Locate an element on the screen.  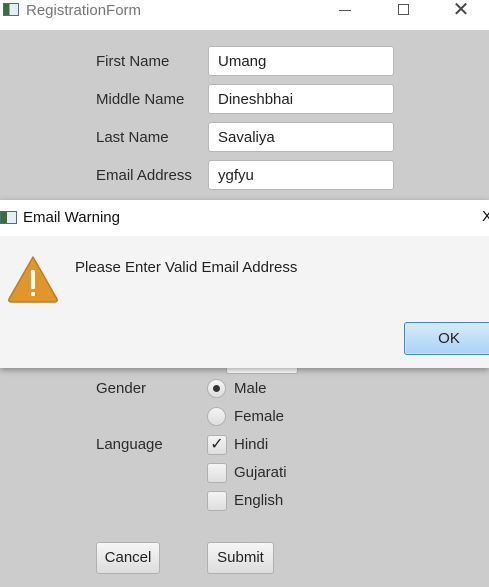
language-checkbox-hindi: ✓ is located at coordinates (217, 445).